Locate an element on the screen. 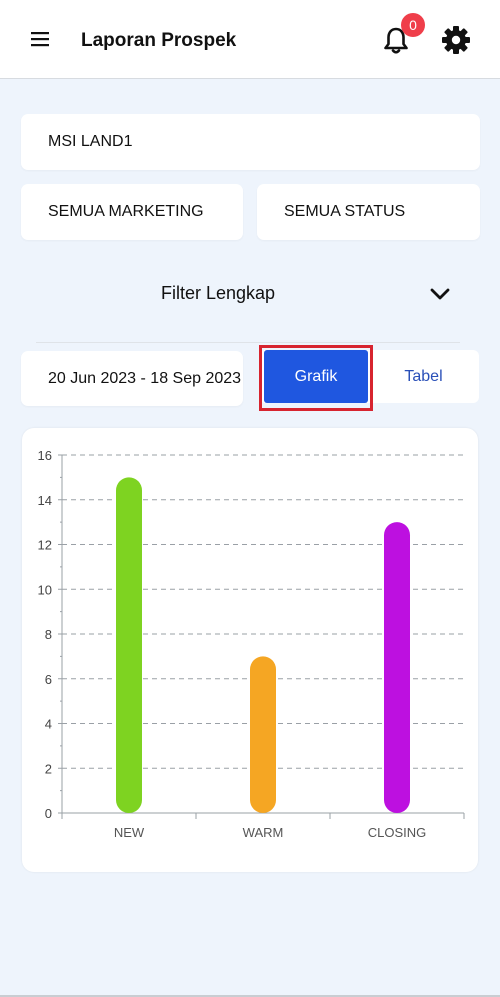  advanced-filter-toggle: Filter Lengkap is located at coordinates (250, 294).